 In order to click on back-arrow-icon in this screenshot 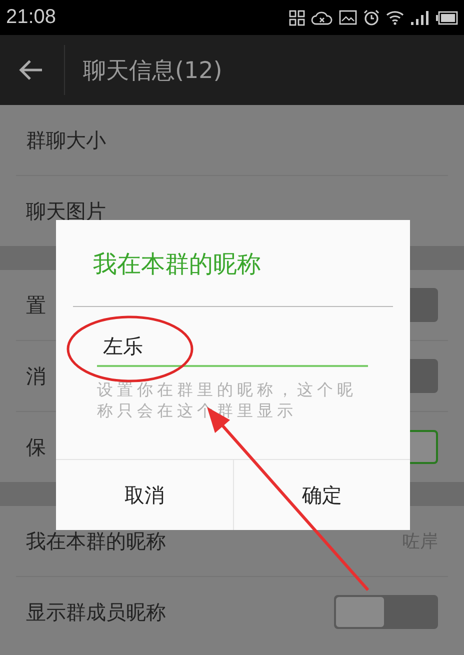, I will do `click(31, 70)`.